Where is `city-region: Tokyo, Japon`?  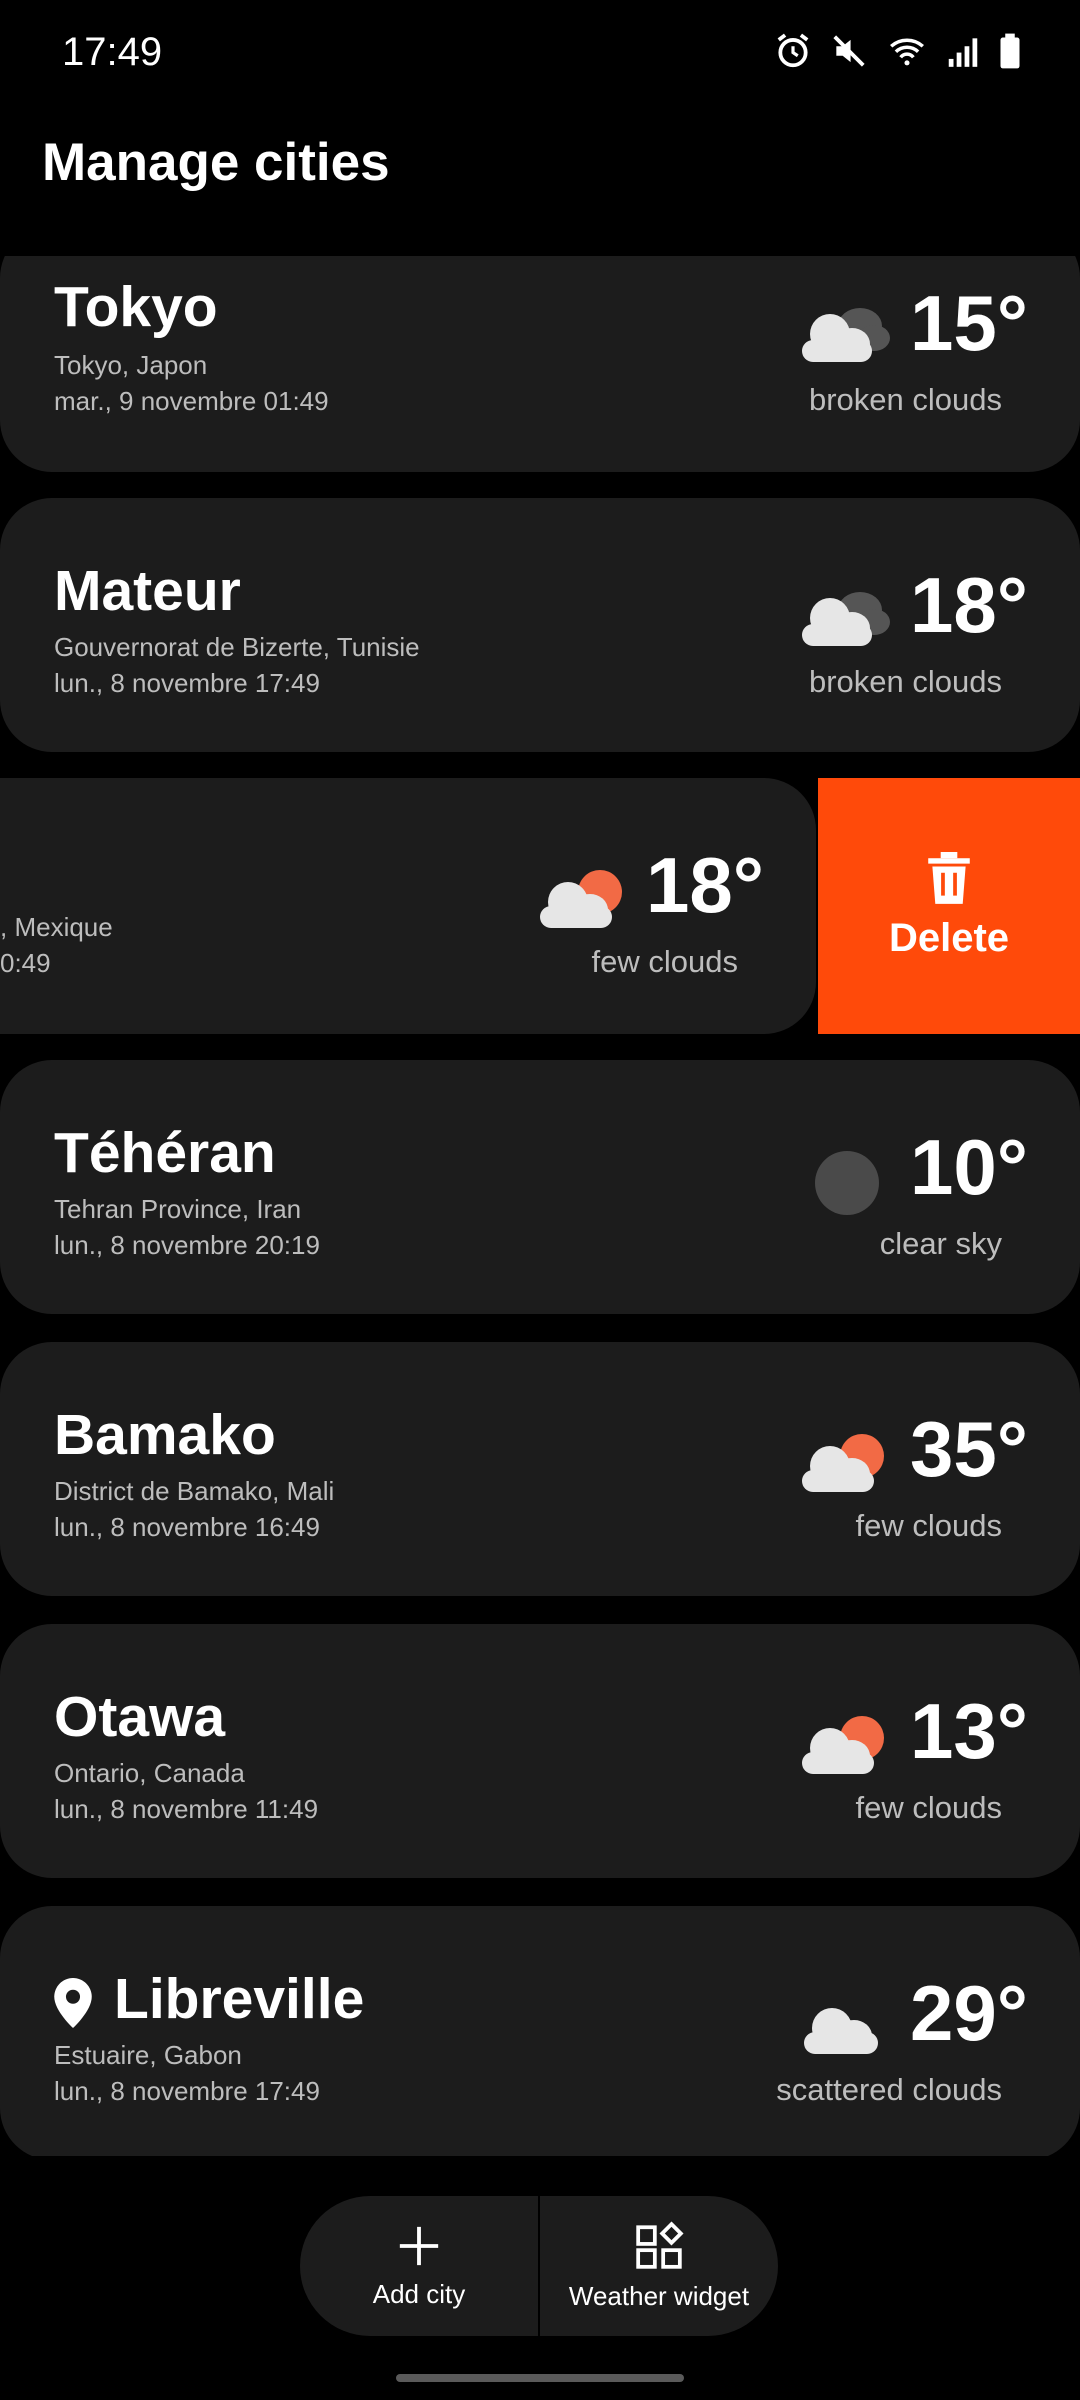
city-region: Tokyo, Japon is located at coordinates (131, 365).